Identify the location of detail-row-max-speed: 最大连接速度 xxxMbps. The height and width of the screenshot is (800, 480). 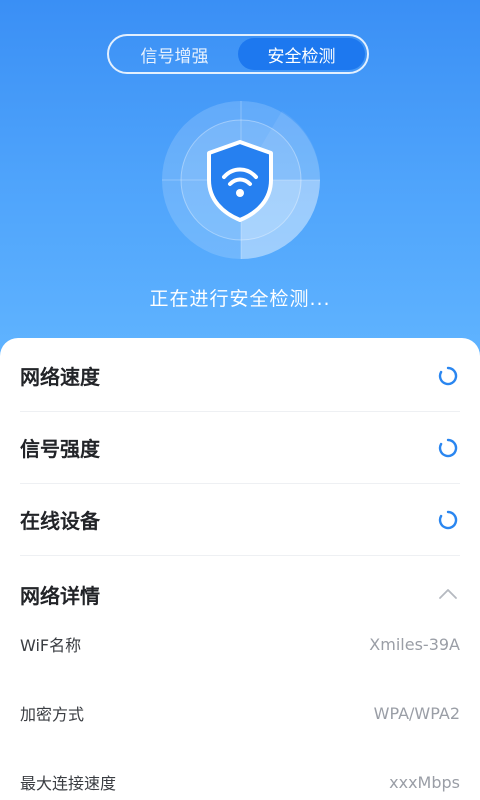
(240, 782).